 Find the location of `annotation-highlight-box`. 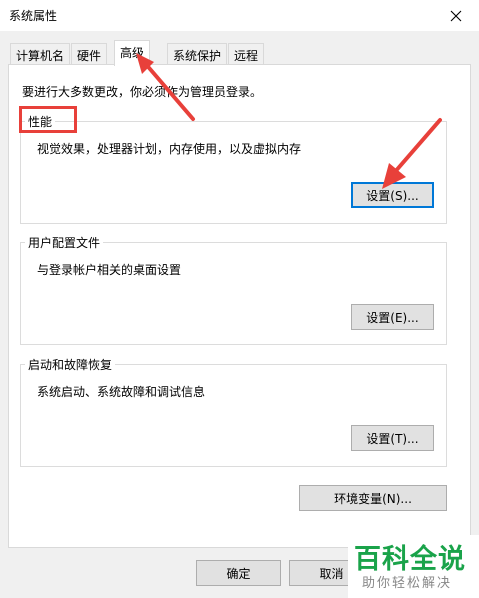

annotation-highlight-box is located at coordinates (48, 119).